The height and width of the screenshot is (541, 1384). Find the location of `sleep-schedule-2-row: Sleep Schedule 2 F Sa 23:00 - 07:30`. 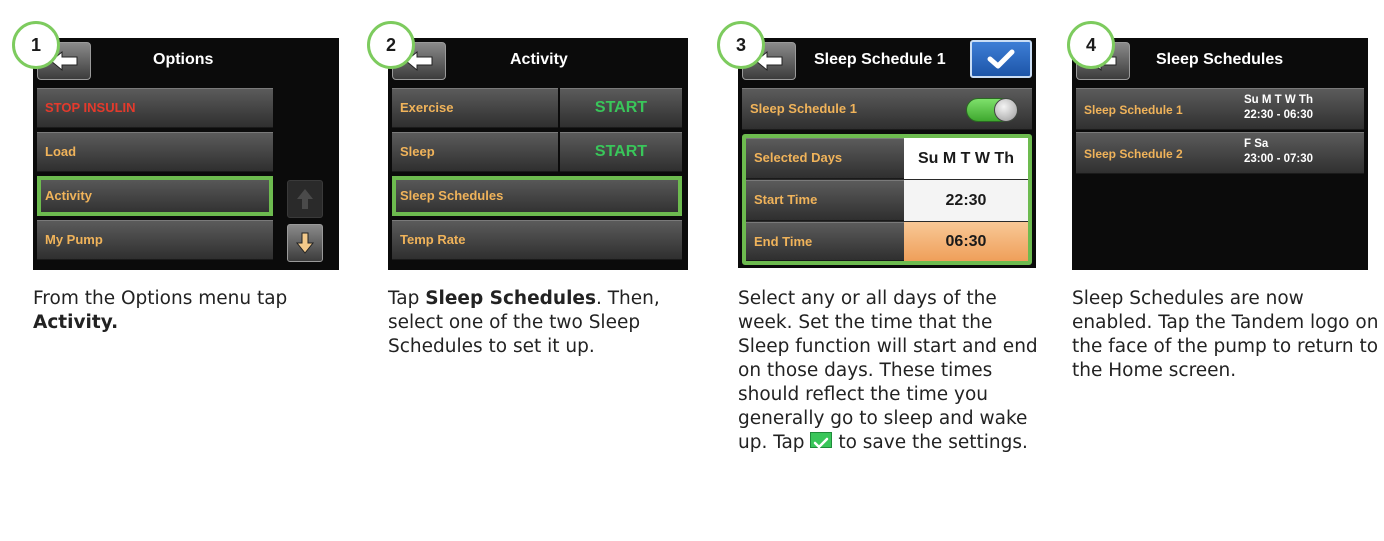

sleep-schedule-2-row: Sleep Schedule 2 F Sa 23:00 - 07:30 is located at coordinates (1220, 153).